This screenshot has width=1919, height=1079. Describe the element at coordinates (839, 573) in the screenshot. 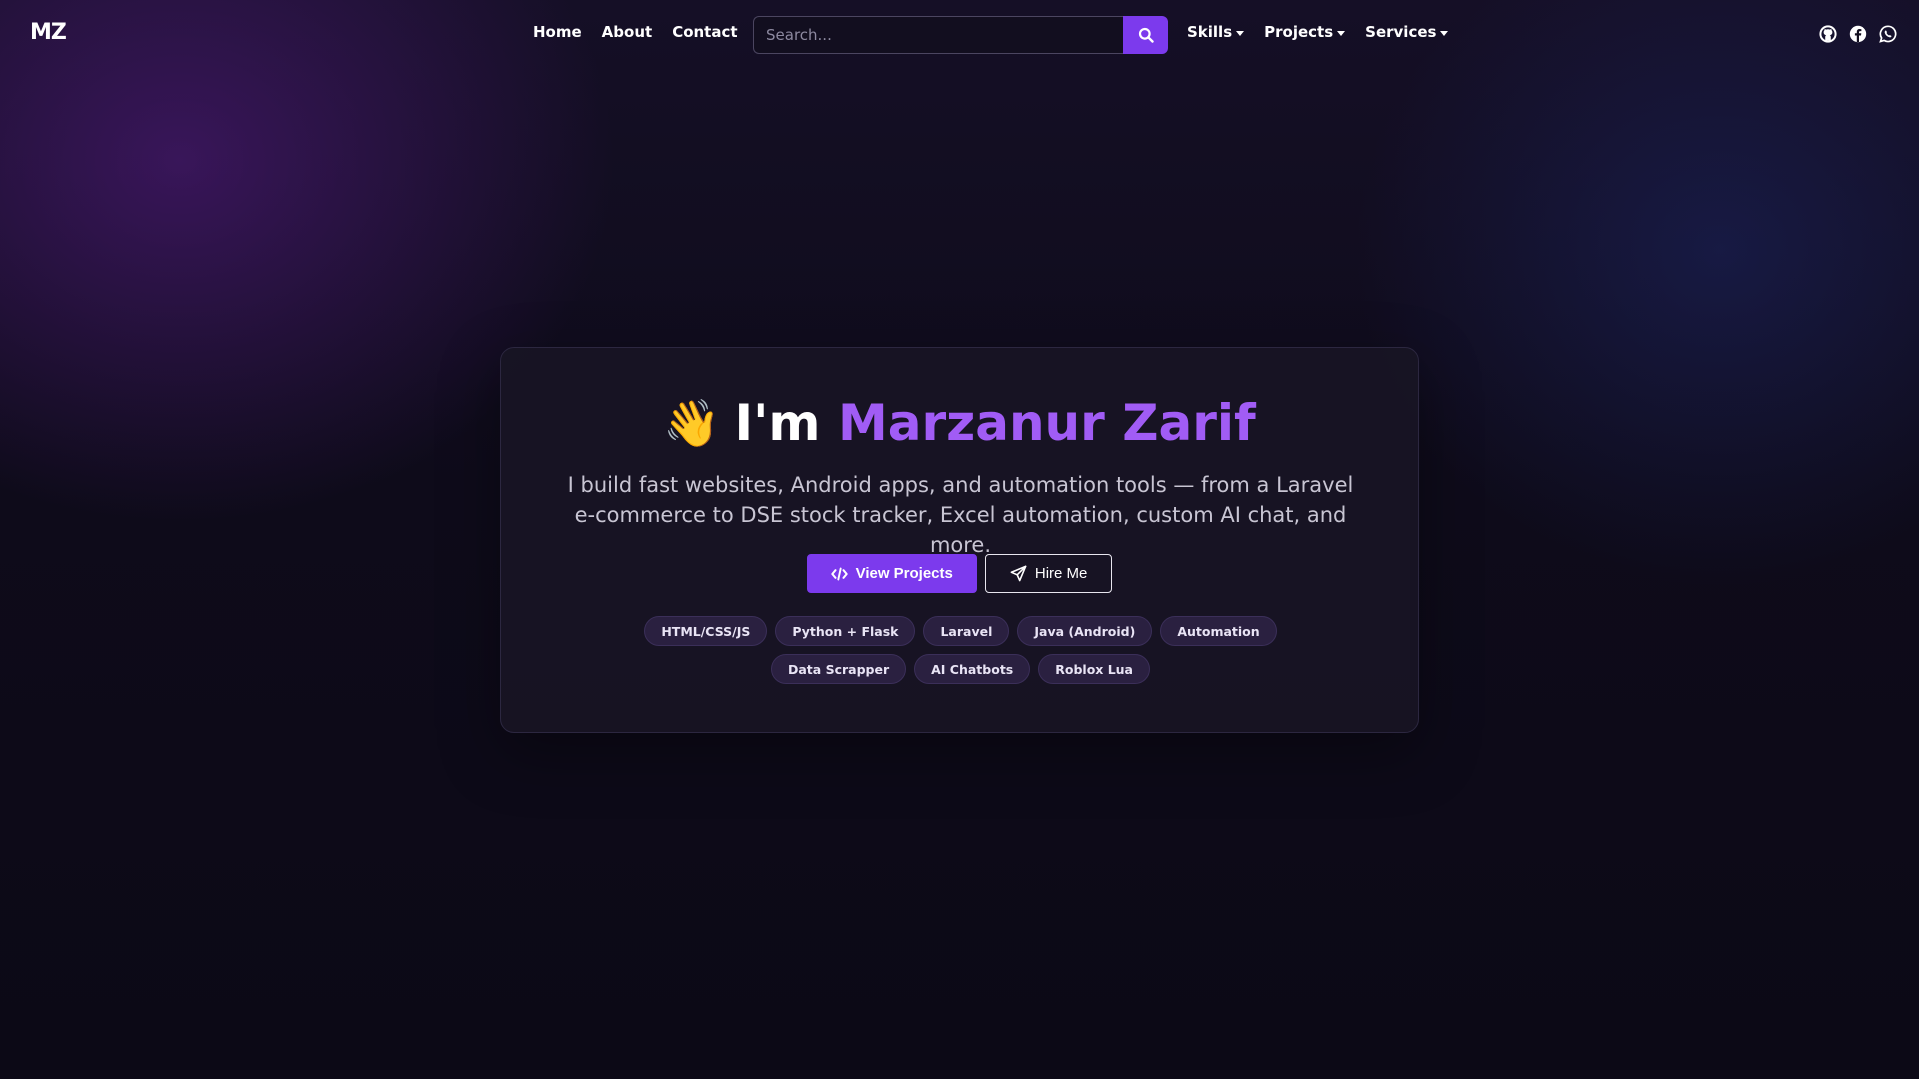

I see `code-icon` at that location.